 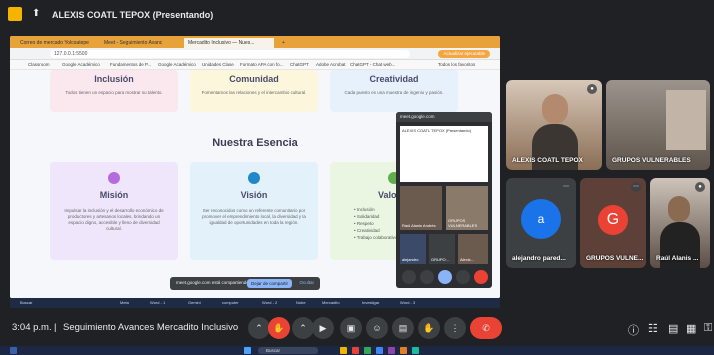 What do you see at coordinates (651, 160) in the screenshot?
I see `participant-name: GRUPOS VULNERABLES` at bounding box center [651, 160].